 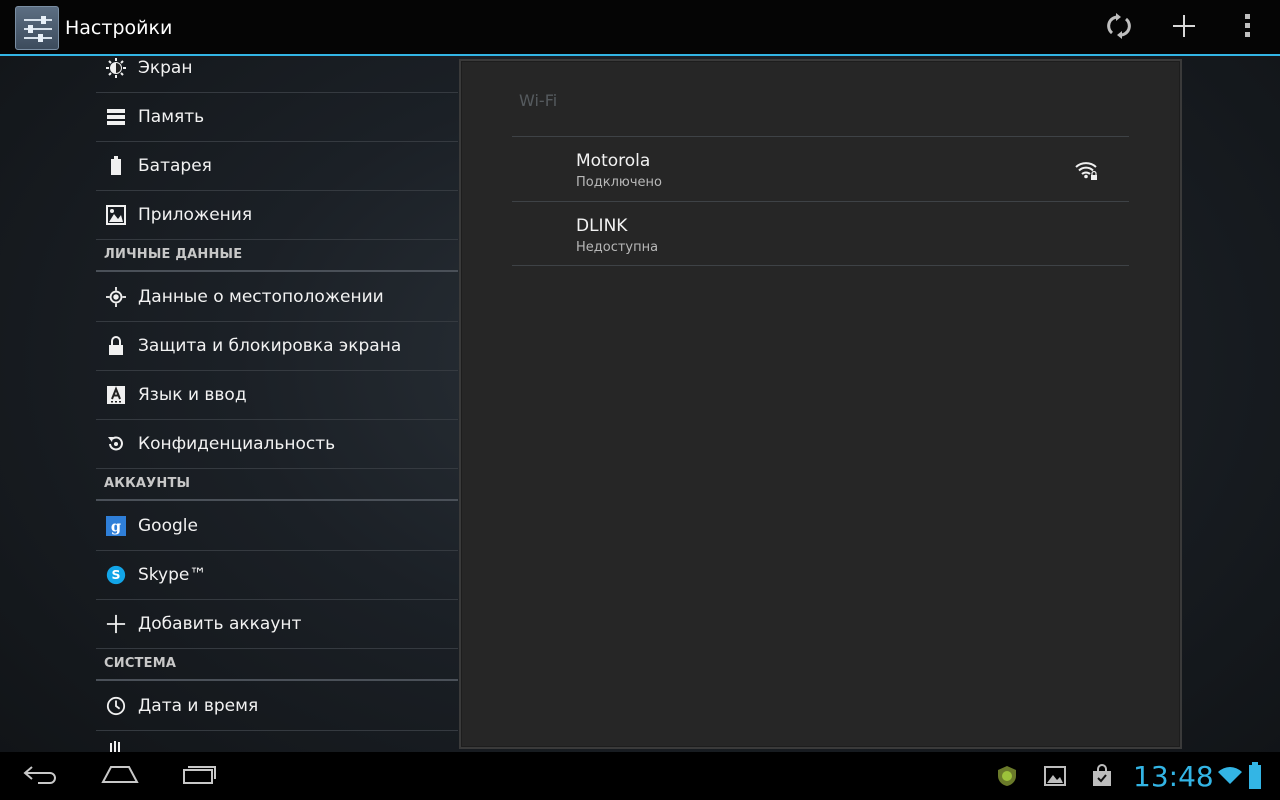 I want to click on action-bar: Настройки, so click(x=640, y=28).